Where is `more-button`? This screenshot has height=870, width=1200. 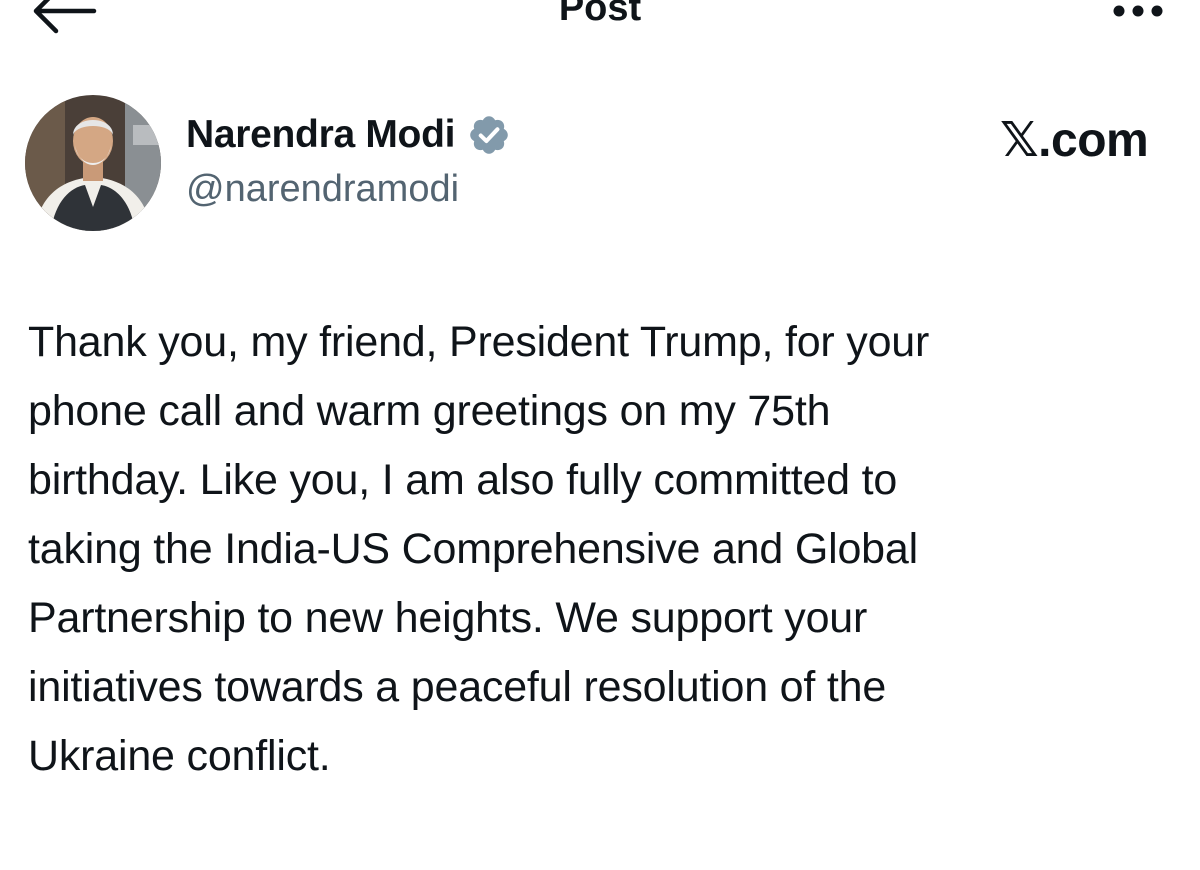
more-button is located at coordinates (1138, 13).